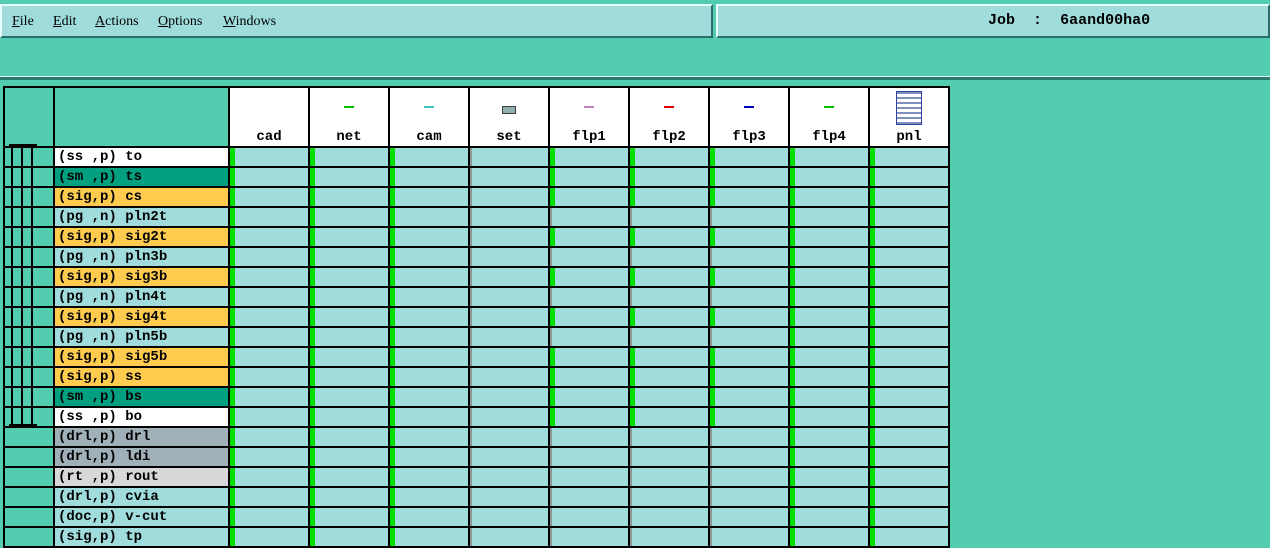  Describe the element at coordinates (141, 157) in the screenshot. I see `layer-name: (ss ,p) to` at that location.